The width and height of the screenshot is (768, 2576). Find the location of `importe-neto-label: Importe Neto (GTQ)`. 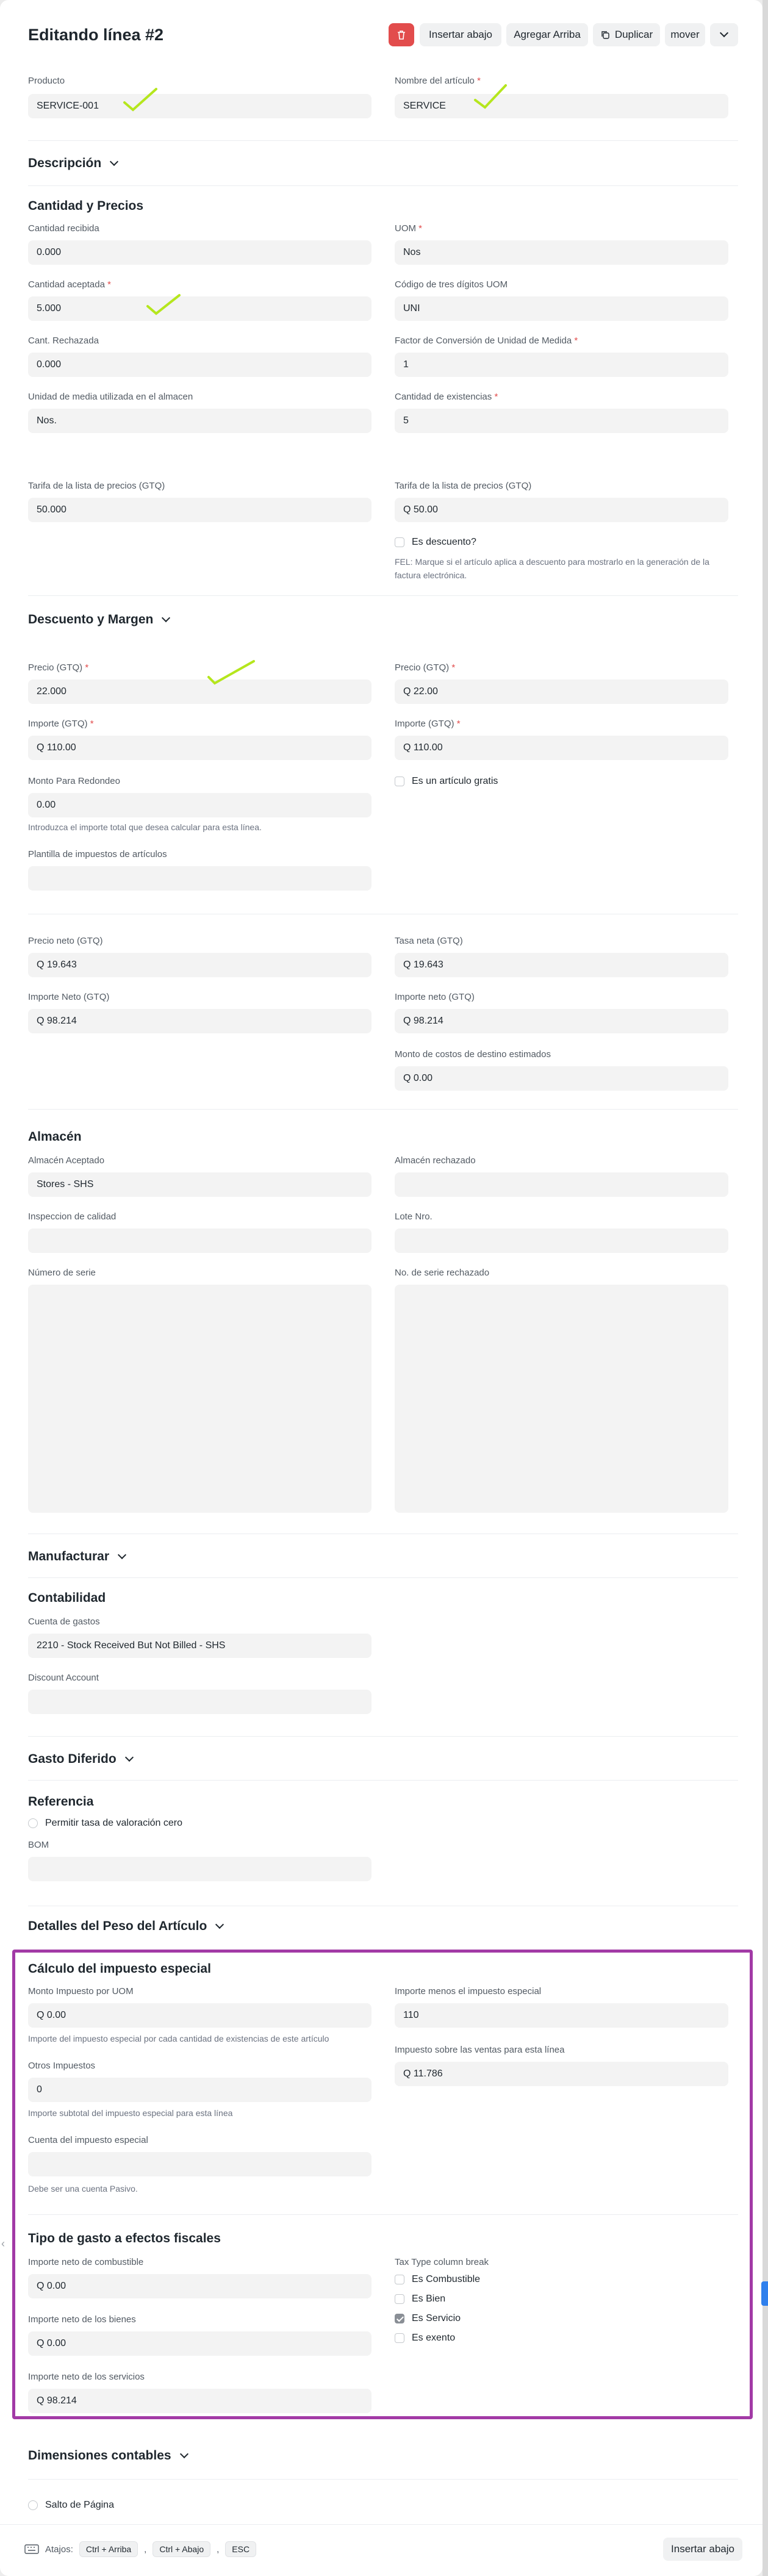

importe-neto-label: Importe Neto (GTQ) is located at coordinates (69, 997).